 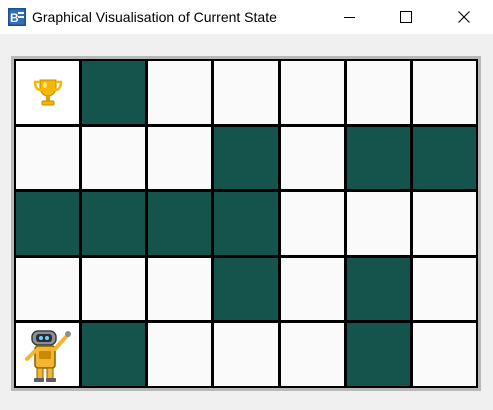 I want to click on minimize-icon, so click(x=349, y=17).